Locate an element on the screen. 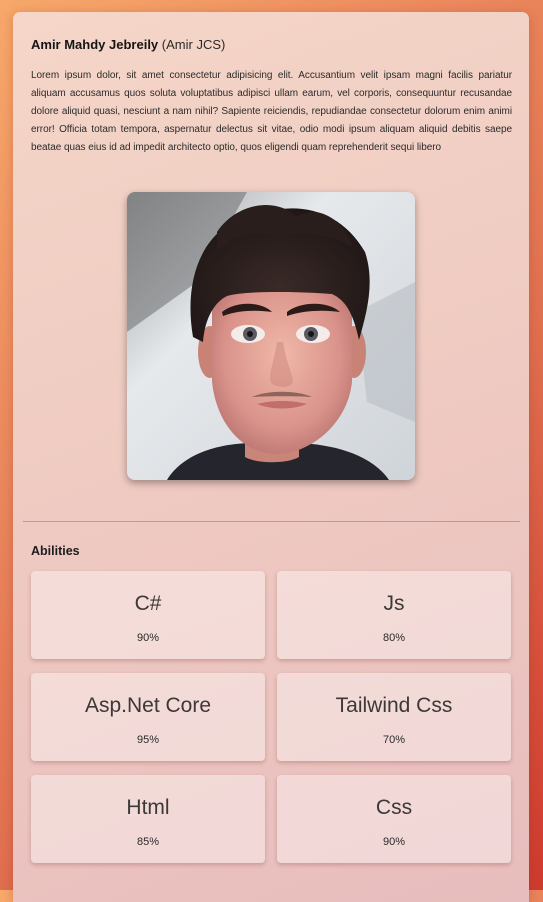  ability-card-css: Css 90% is located at coordinates (394, 819).